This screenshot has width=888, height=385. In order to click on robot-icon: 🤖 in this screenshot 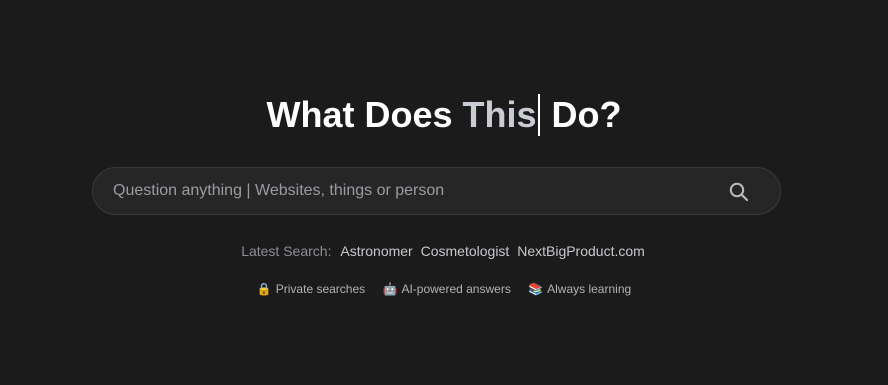, I will do `click(390, 289)`.